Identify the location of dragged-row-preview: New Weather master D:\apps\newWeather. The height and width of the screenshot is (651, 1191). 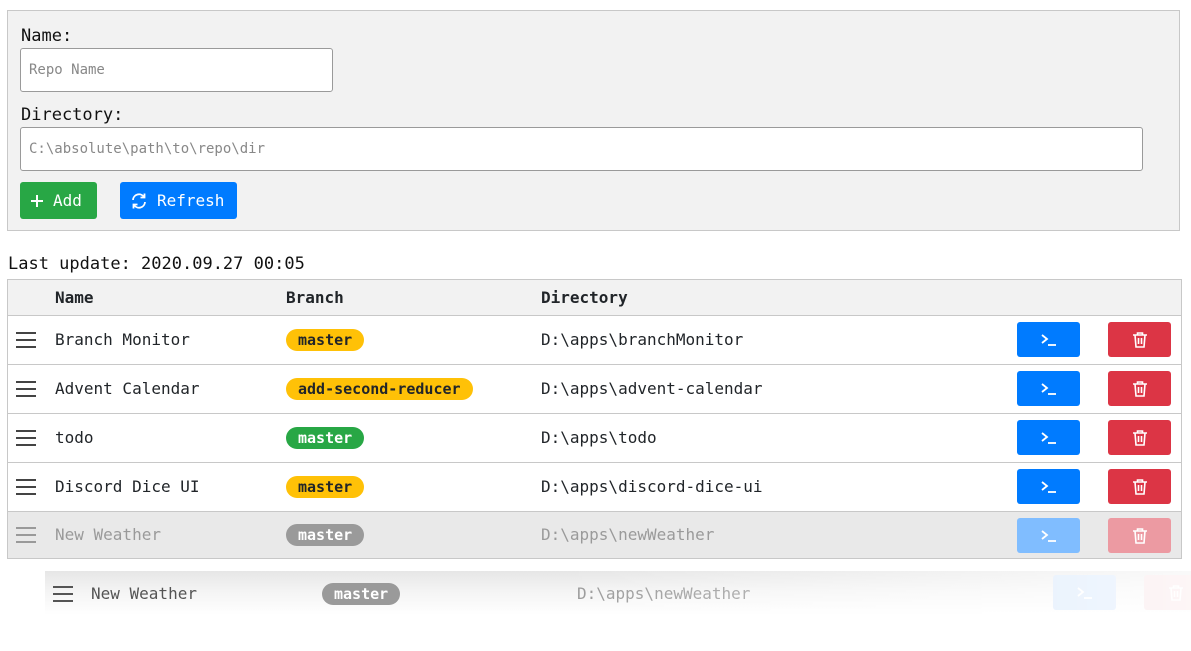
(618, 593).